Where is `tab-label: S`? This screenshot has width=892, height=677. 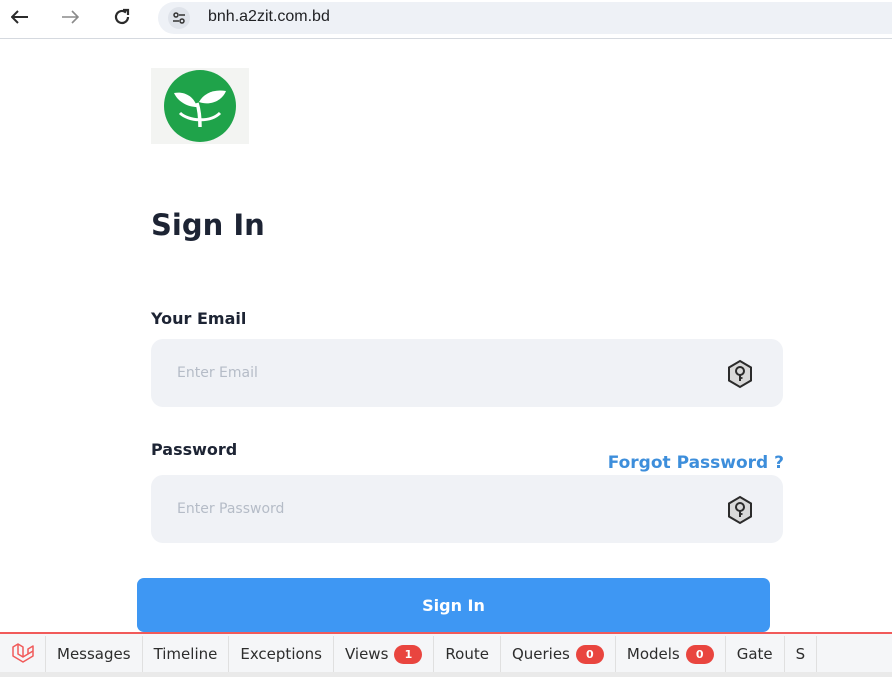 tab-label: S is located at coordinates (800, 654).